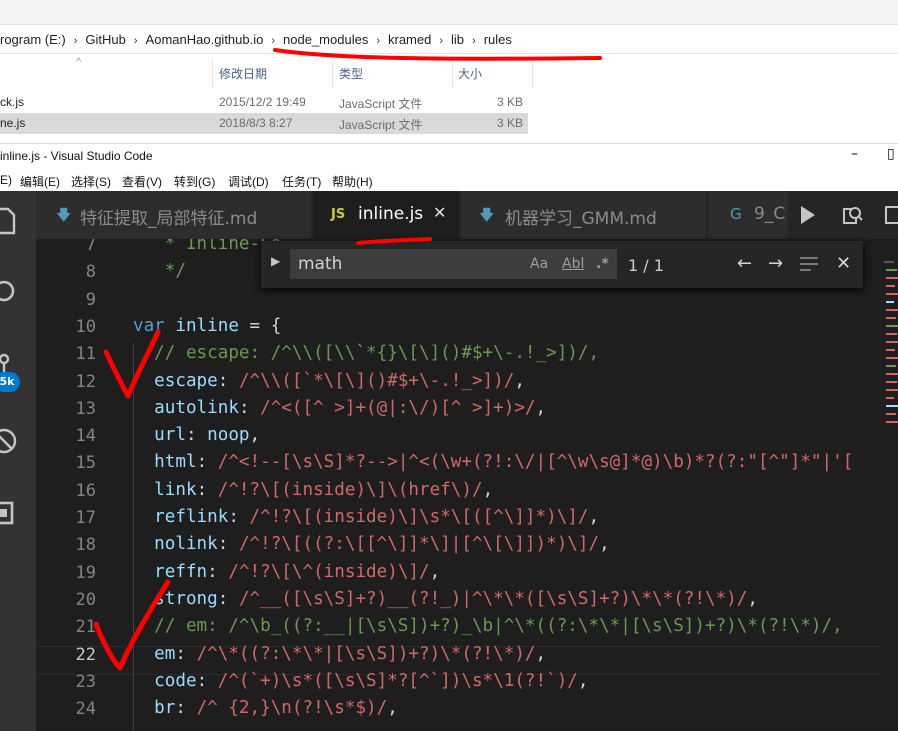 The image size is (898, 731). I want to click on breadcrumb-kramed: kramed, so click(409, 39).